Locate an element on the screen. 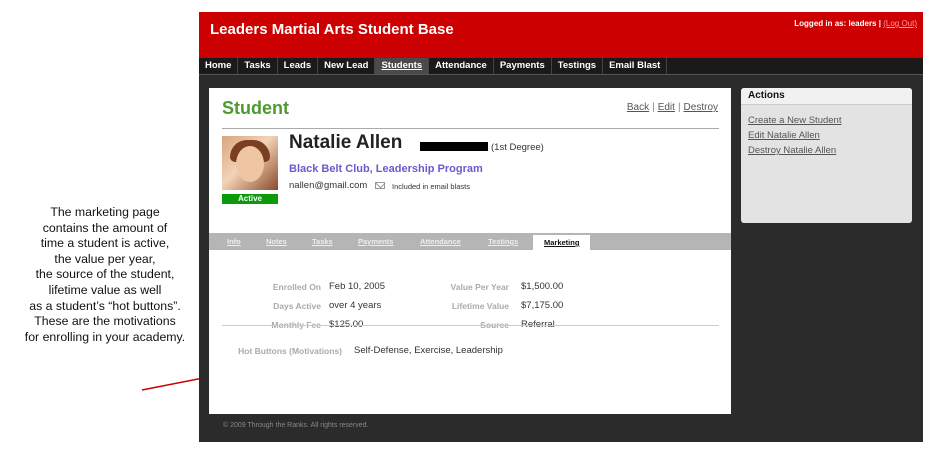 Image resolution: width=933 pixels, height=458 pixels. lifetime-value-value: $7,175.00 is located at coordinates (542, 305).